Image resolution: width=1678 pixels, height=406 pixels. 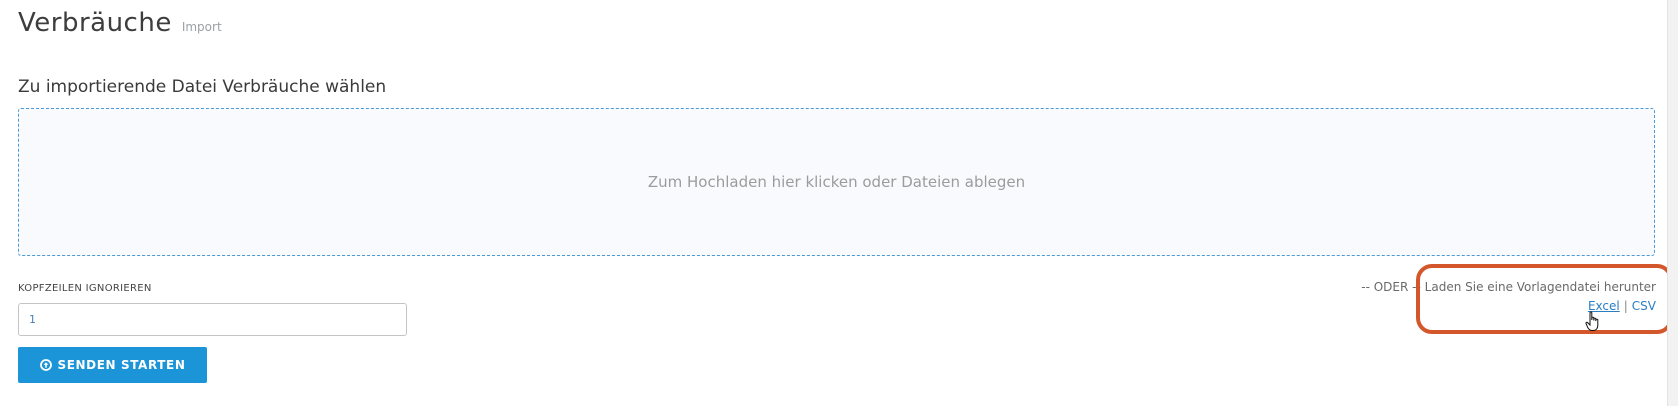 I want to click on csv-template-link: CSV, so click(x=1644, y=306).